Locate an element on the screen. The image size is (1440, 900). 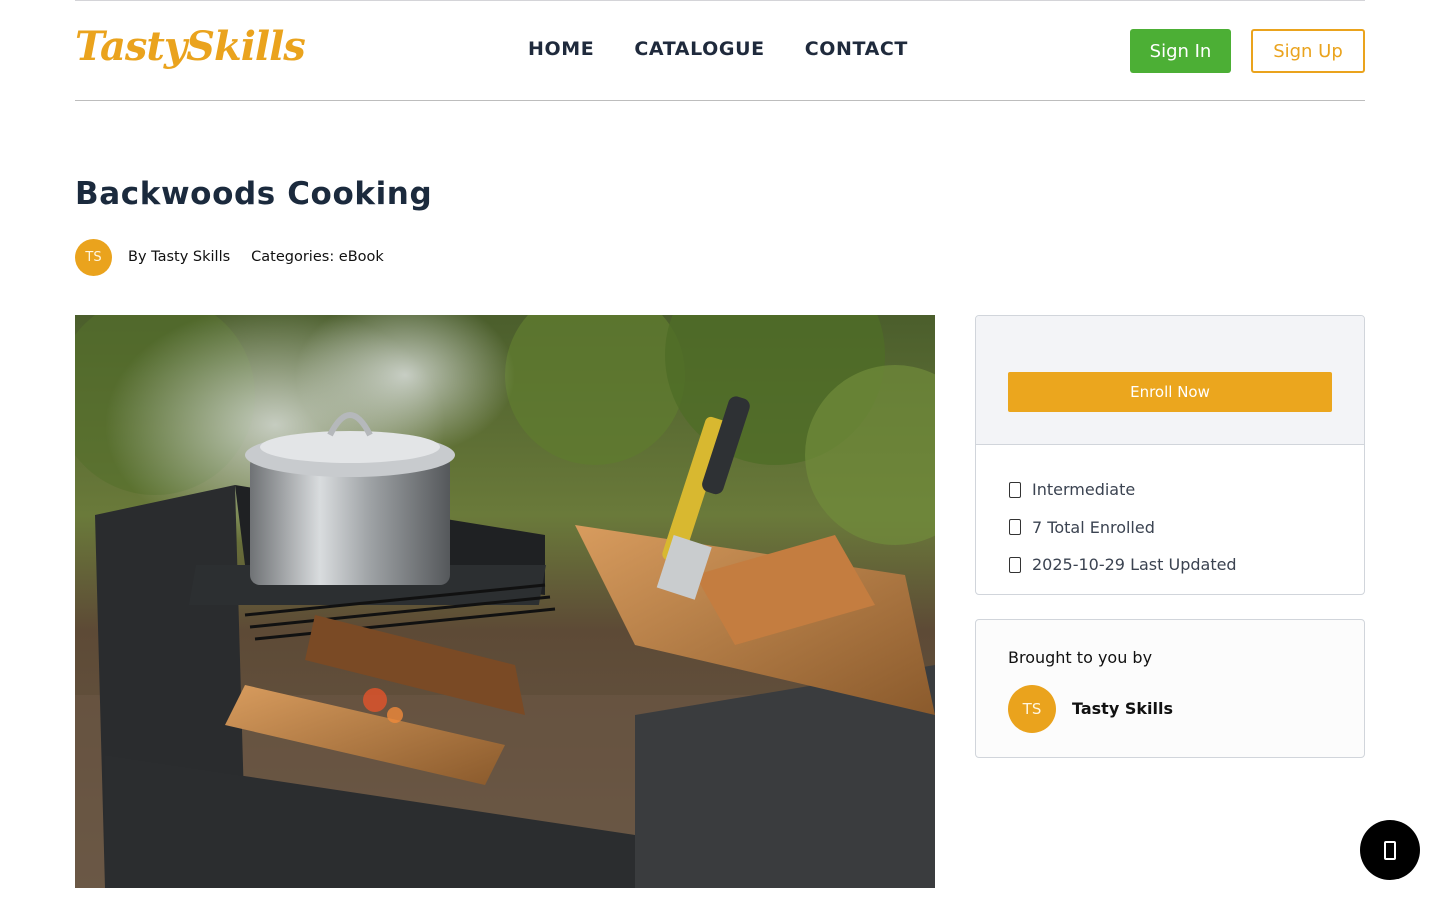
author-card-heading: Brought to you by is located at coordinates (1080, 657).